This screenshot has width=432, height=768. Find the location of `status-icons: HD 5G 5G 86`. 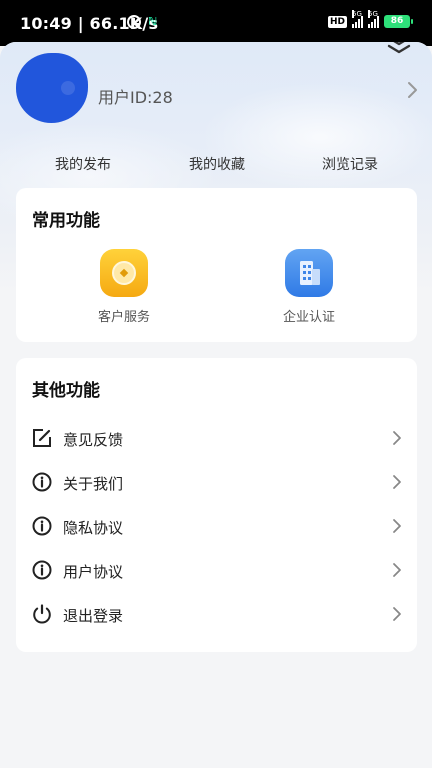

status-icons: HD 5G 5G 86 is located at coordinates (370, 18).